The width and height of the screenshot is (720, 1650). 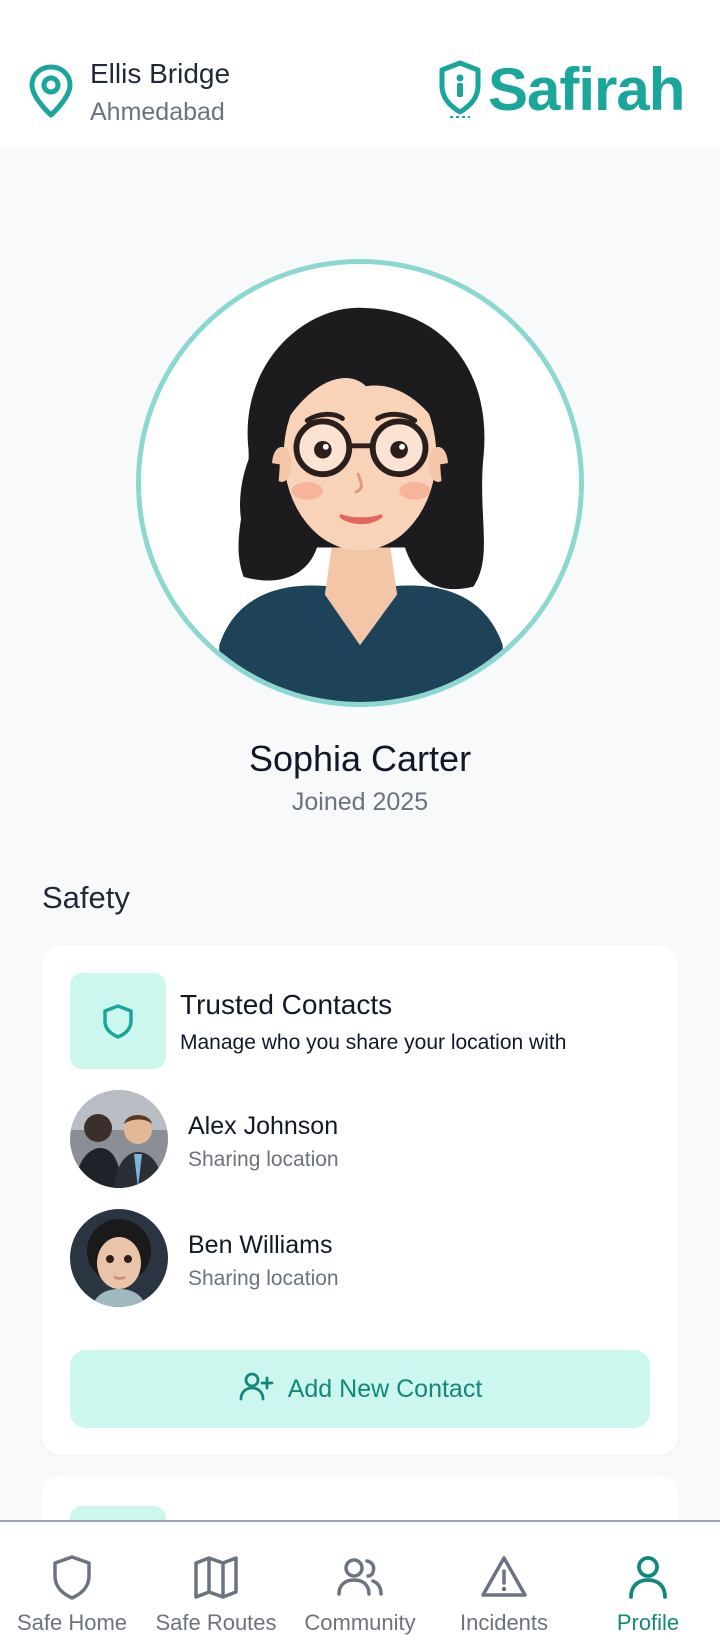 I want to click on user-icon, so click(x=648, y=1577).